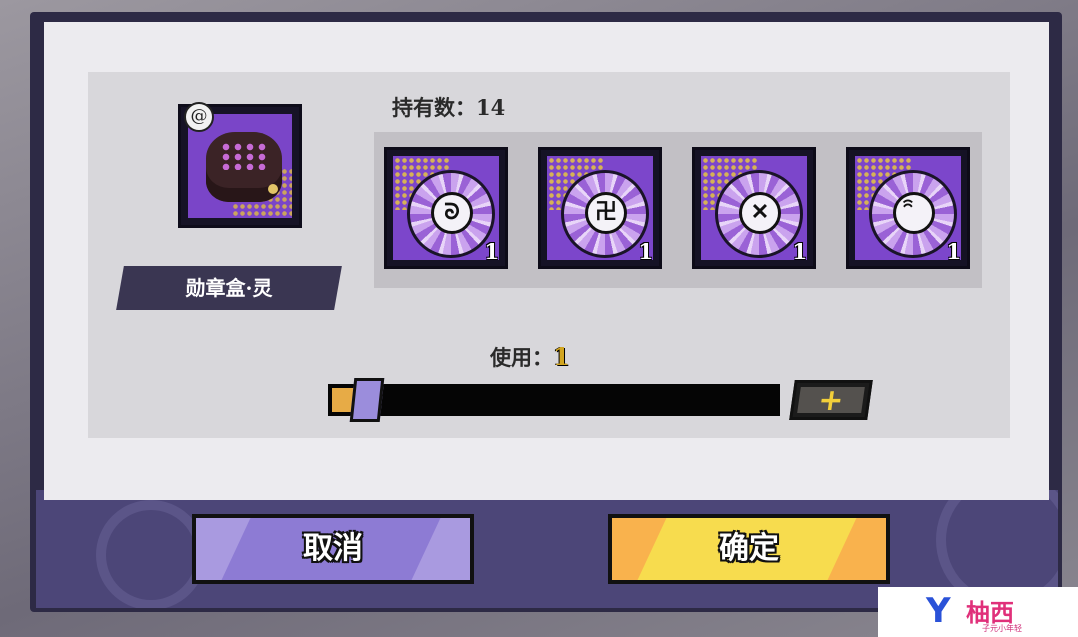 Image resolution: width=1078 pixels, height=637 pixels. What do you see at coordinates (199, 117) in the screenshot?
I see `swirl-badge-icon: @` at bounding box center [199, 117].